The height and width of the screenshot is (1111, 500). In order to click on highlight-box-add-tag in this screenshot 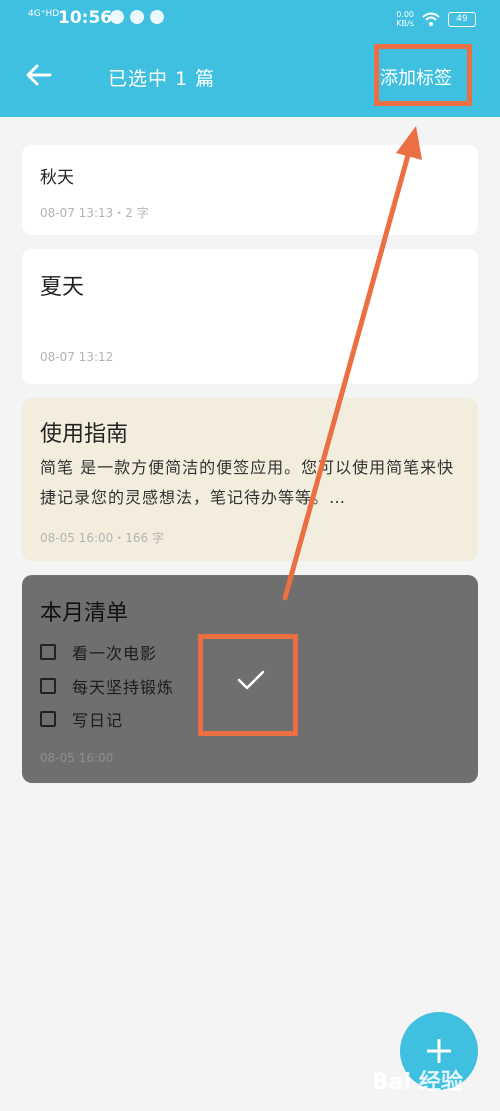, I will do `click(423, 75)`.